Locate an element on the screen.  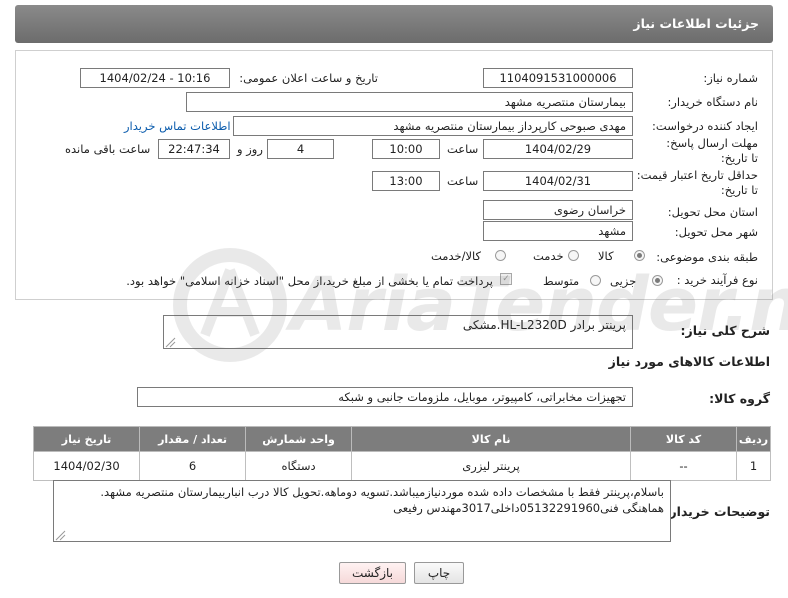
buyer-org-field: بیمارستان منتصریه مشهد is located at coordinates (409, 102).